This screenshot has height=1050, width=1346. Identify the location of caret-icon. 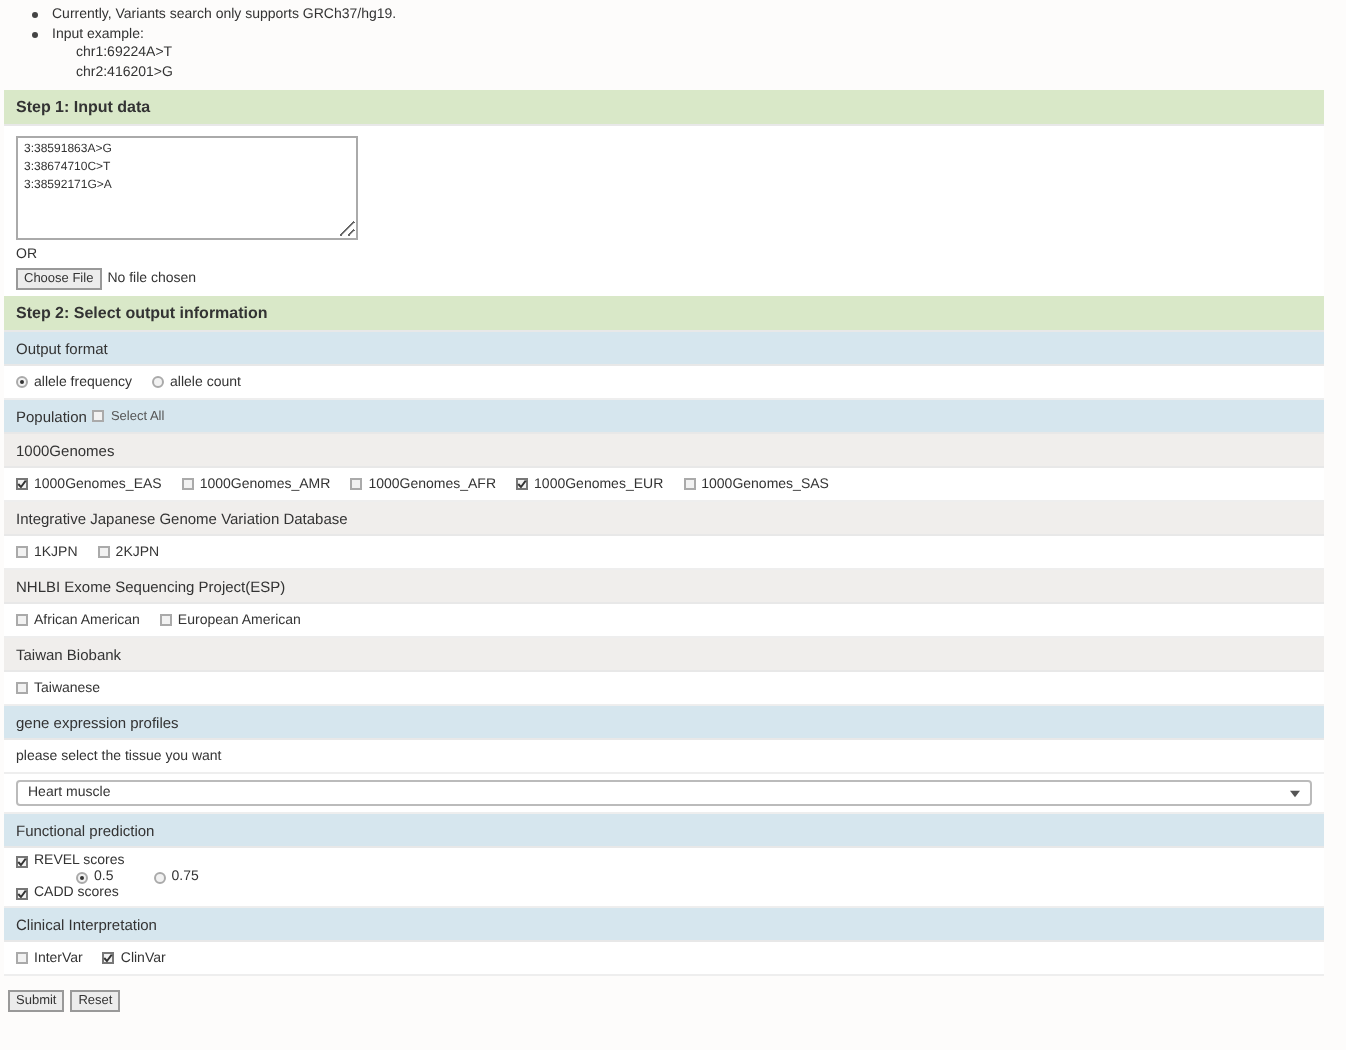
(1295, 793).